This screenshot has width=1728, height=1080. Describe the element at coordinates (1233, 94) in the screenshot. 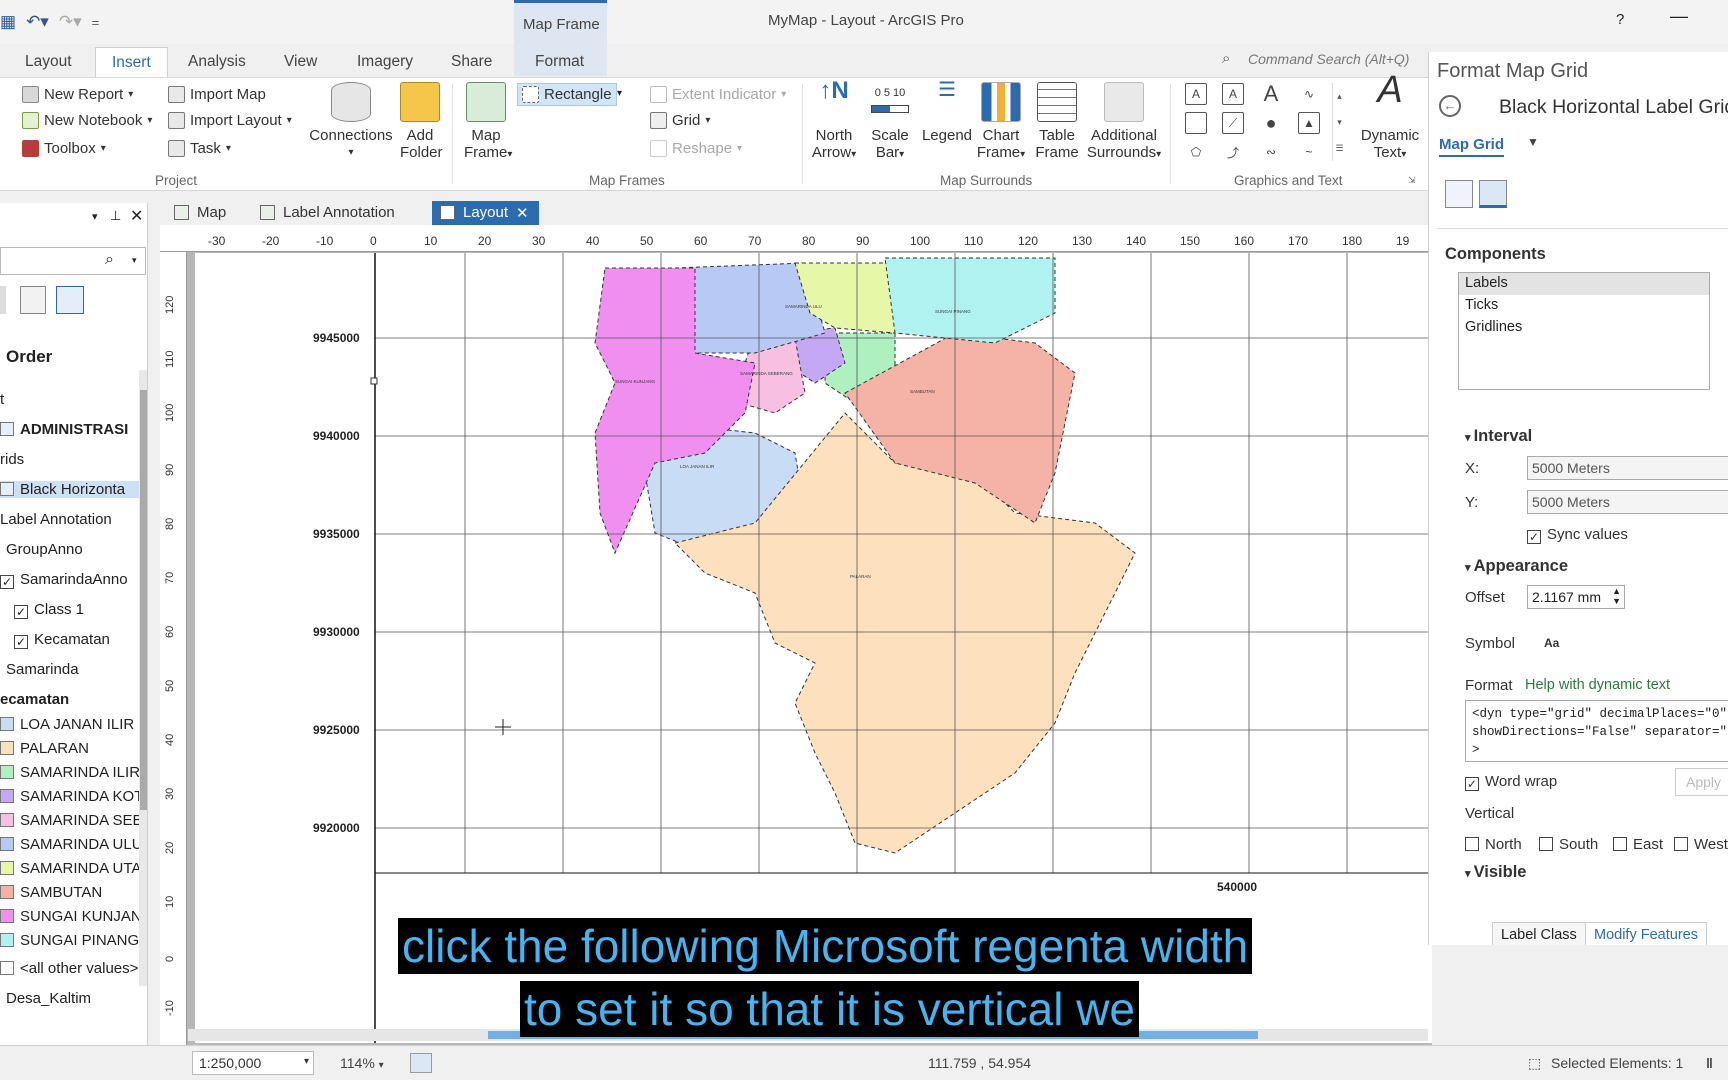

I see `callout-text-icon: A` at that location.